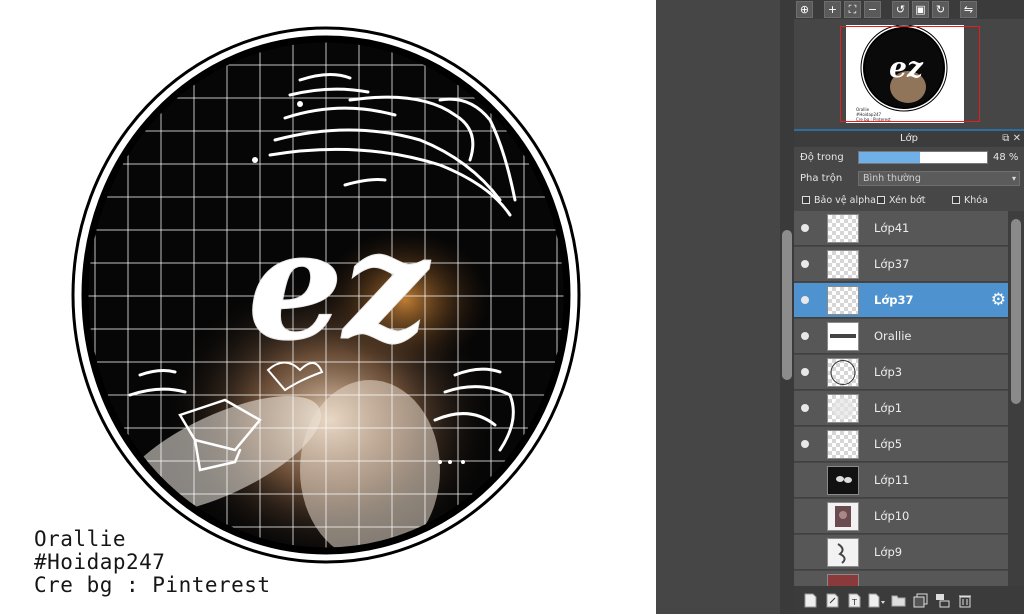 The image size is (1024, 614). I want to click on layer-row: Lớp41, so click(901, 228).